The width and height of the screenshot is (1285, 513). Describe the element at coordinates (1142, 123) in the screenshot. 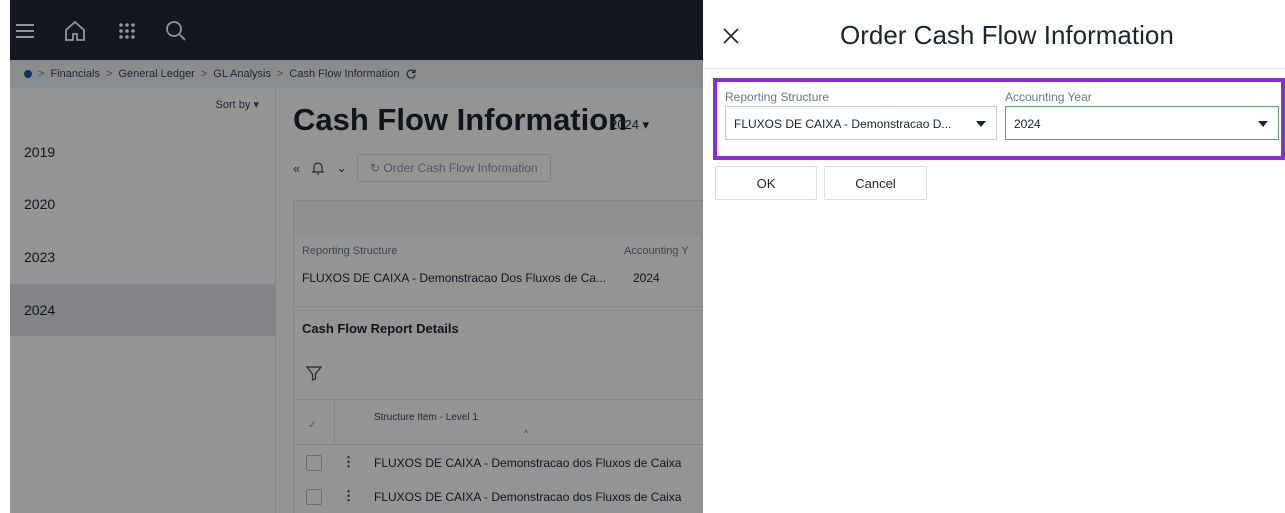

I see `accounting-year-select: 2024` at that location.